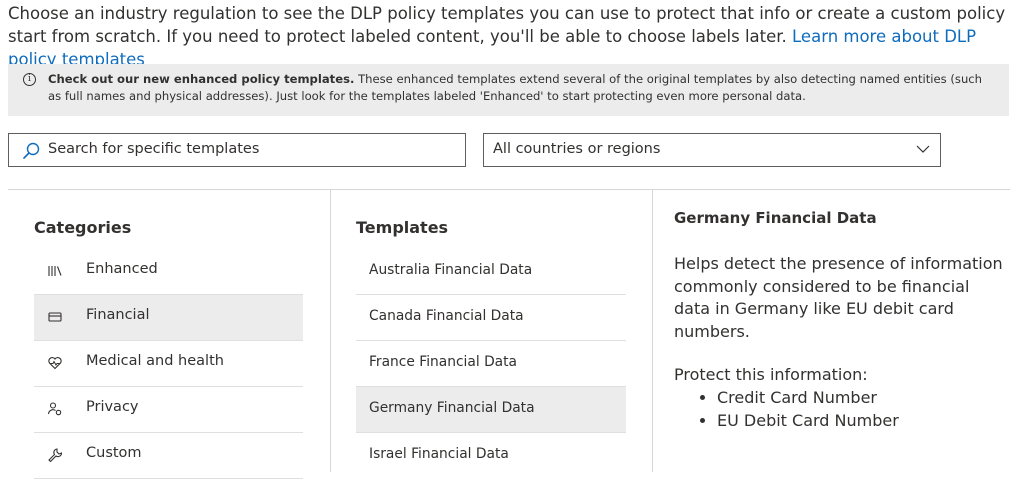 The image size is (1024, 479). Describe the element at coordinates (83, 227) in the screenshot. I see `categories-title: Categories` at that location.